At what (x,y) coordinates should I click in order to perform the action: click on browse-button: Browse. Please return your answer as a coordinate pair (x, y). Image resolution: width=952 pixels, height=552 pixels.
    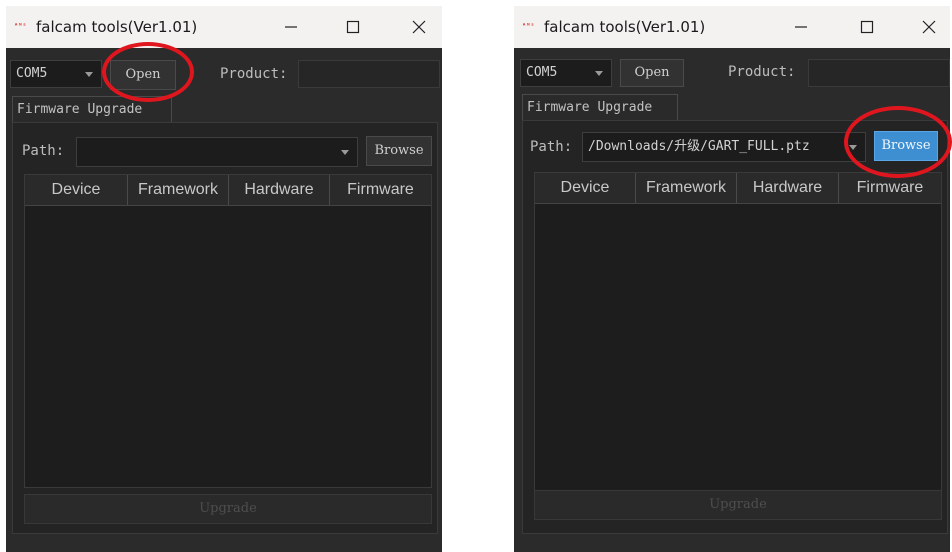
    Looking at the image, I should click on (399, 151).